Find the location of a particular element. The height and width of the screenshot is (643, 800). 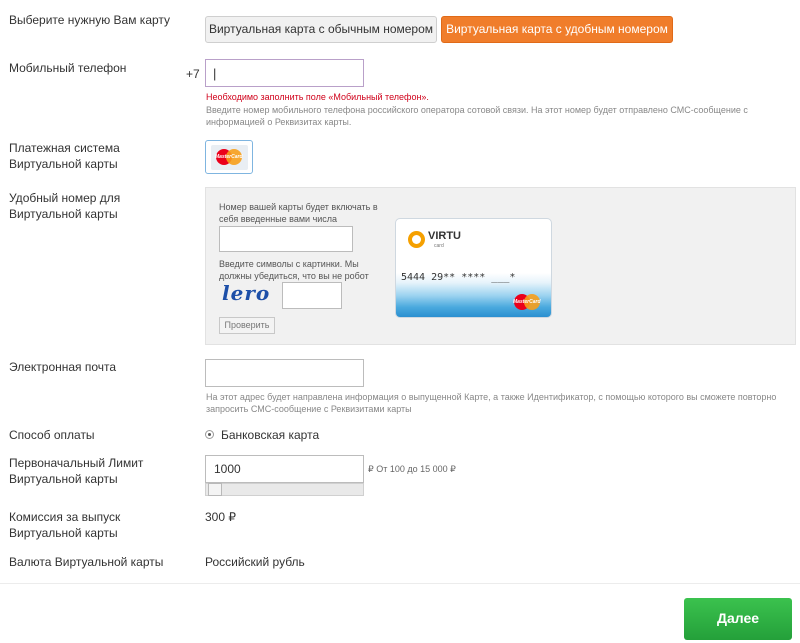

card-mastercard-icon: MasterCard is located at coordinates (528, 302).